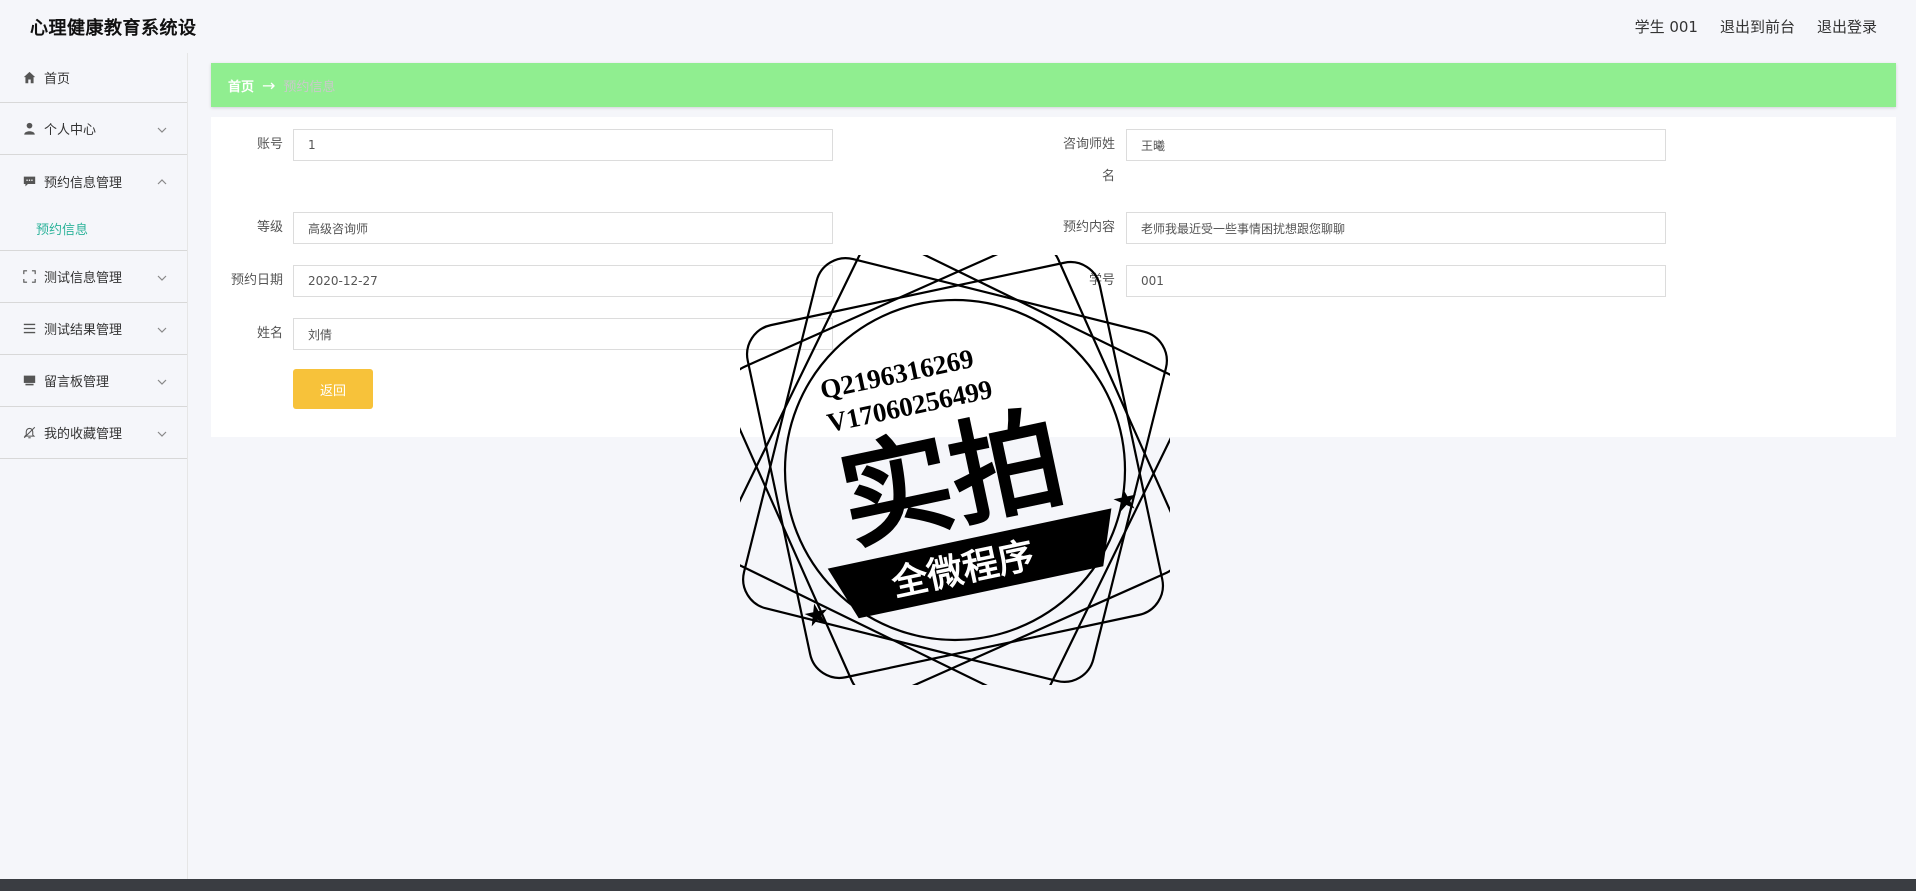 This screenshot has width=1916, height=891. Describe the element at coordinates (1088, 227) in the screenshot. I see `content-label: 预约内容` at that location.